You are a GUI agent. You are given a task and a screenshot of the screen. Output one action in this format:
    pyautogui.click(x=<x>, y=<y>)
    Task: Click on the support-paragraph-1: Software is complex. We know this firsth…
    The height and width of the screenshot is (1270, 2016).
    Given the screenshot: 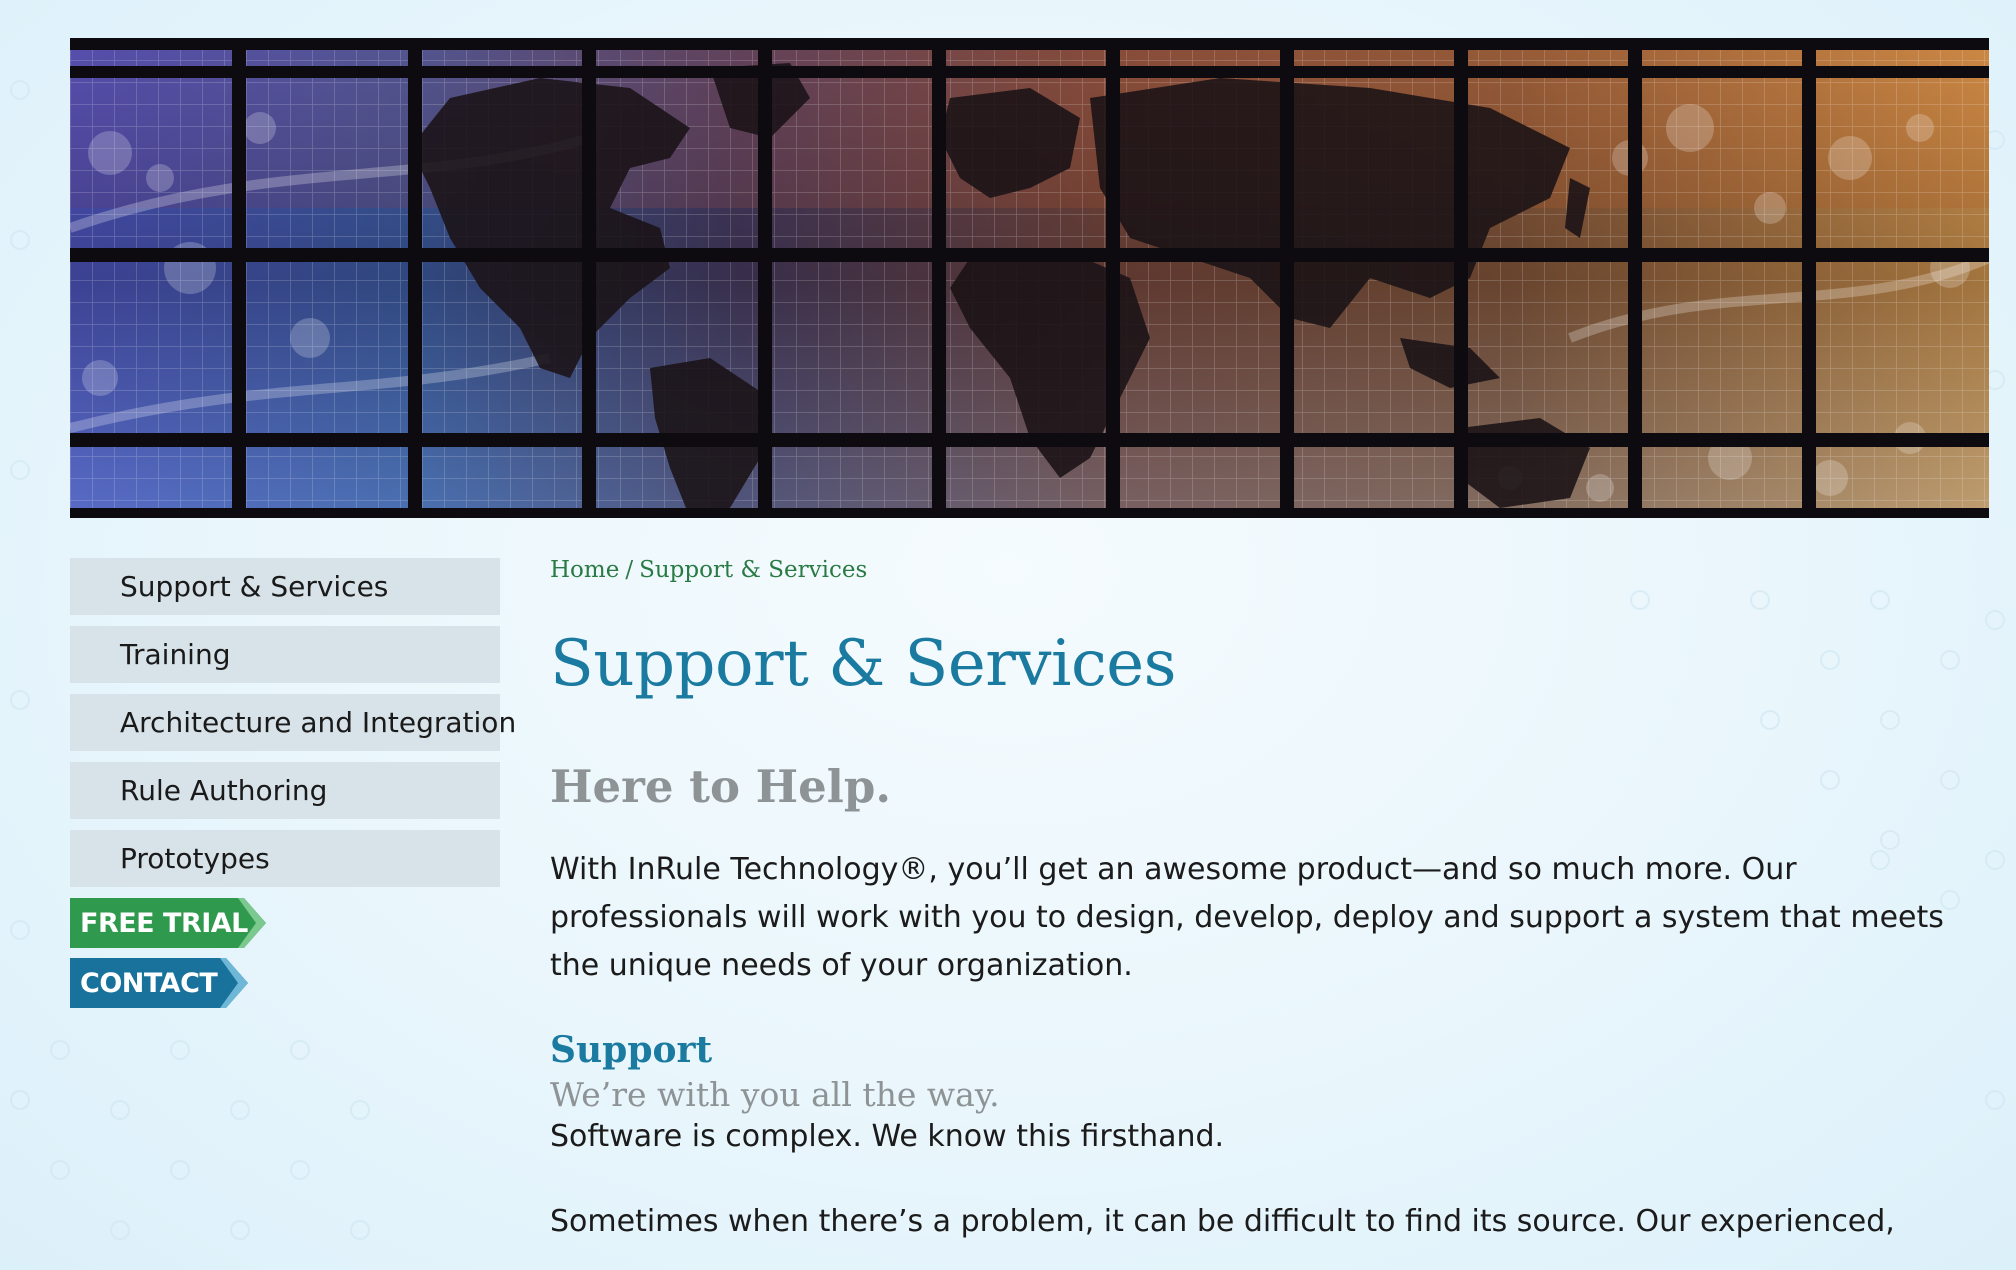 What is the action you would take?
    pyautogui.click(x=887, y=1136)
    